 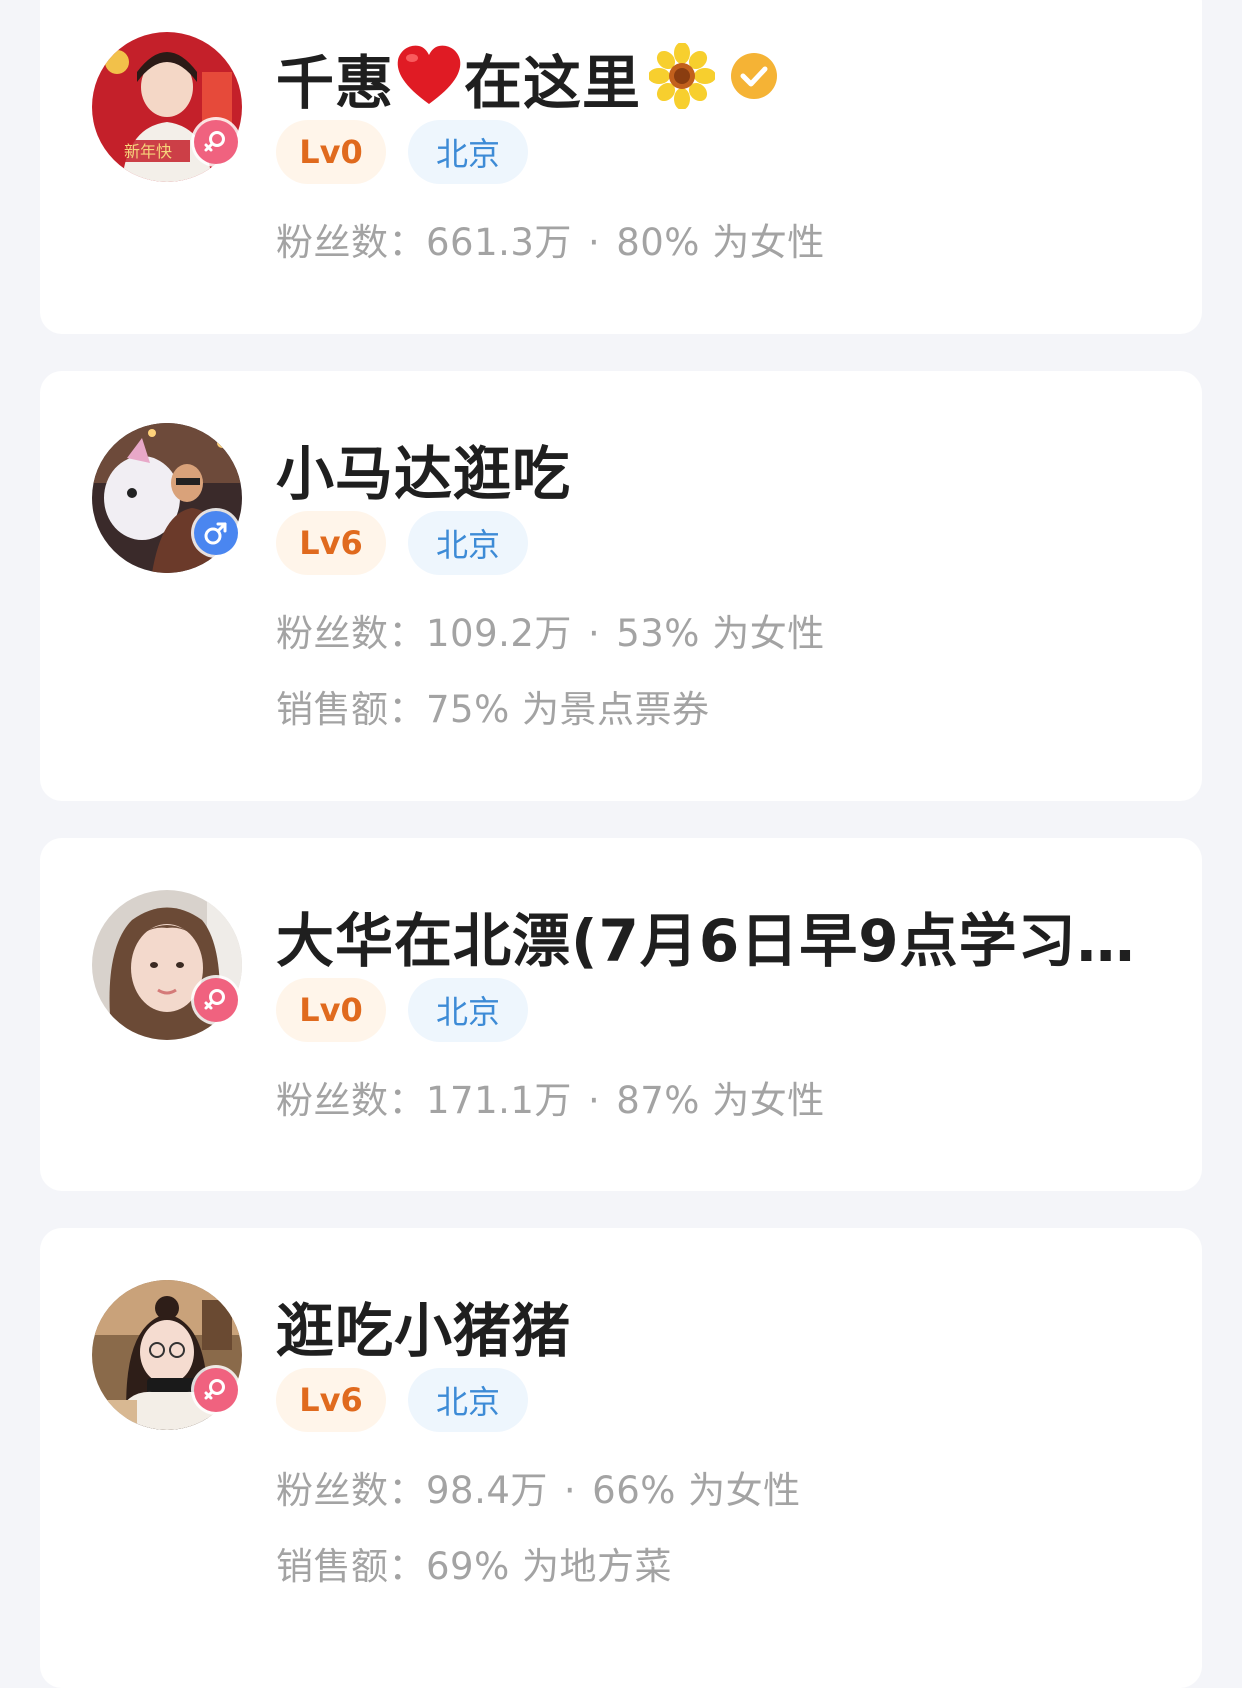 I want to click on sales-stat: 销售额：69% 为地方菜, so click(x=474, y=1563).